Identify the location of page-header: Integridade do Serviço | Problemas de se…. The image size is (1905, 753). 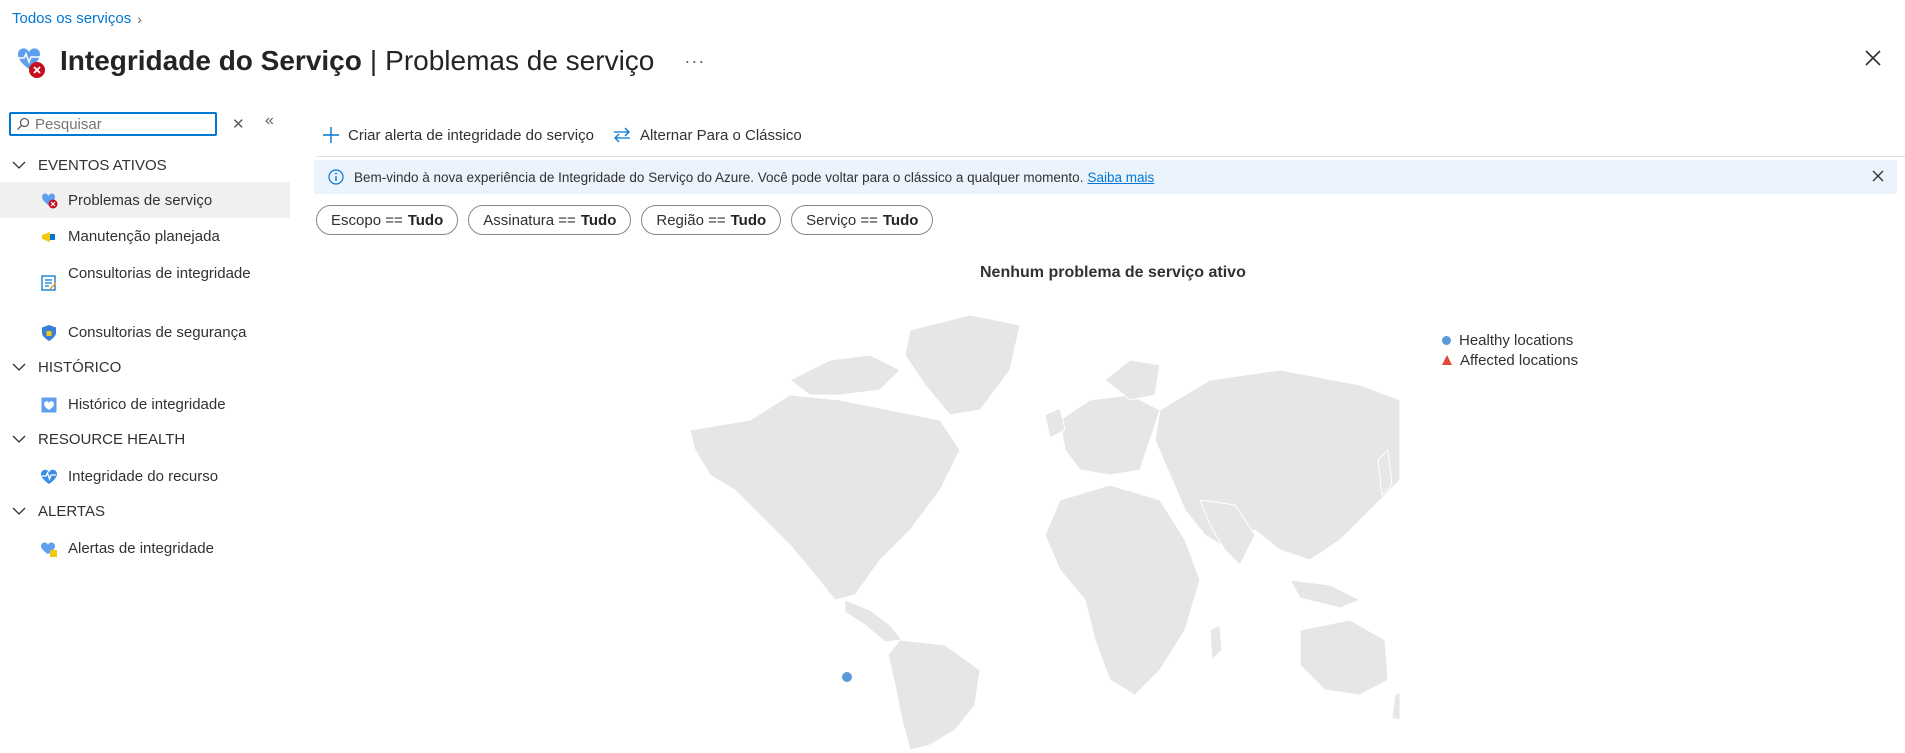
(358, 61).